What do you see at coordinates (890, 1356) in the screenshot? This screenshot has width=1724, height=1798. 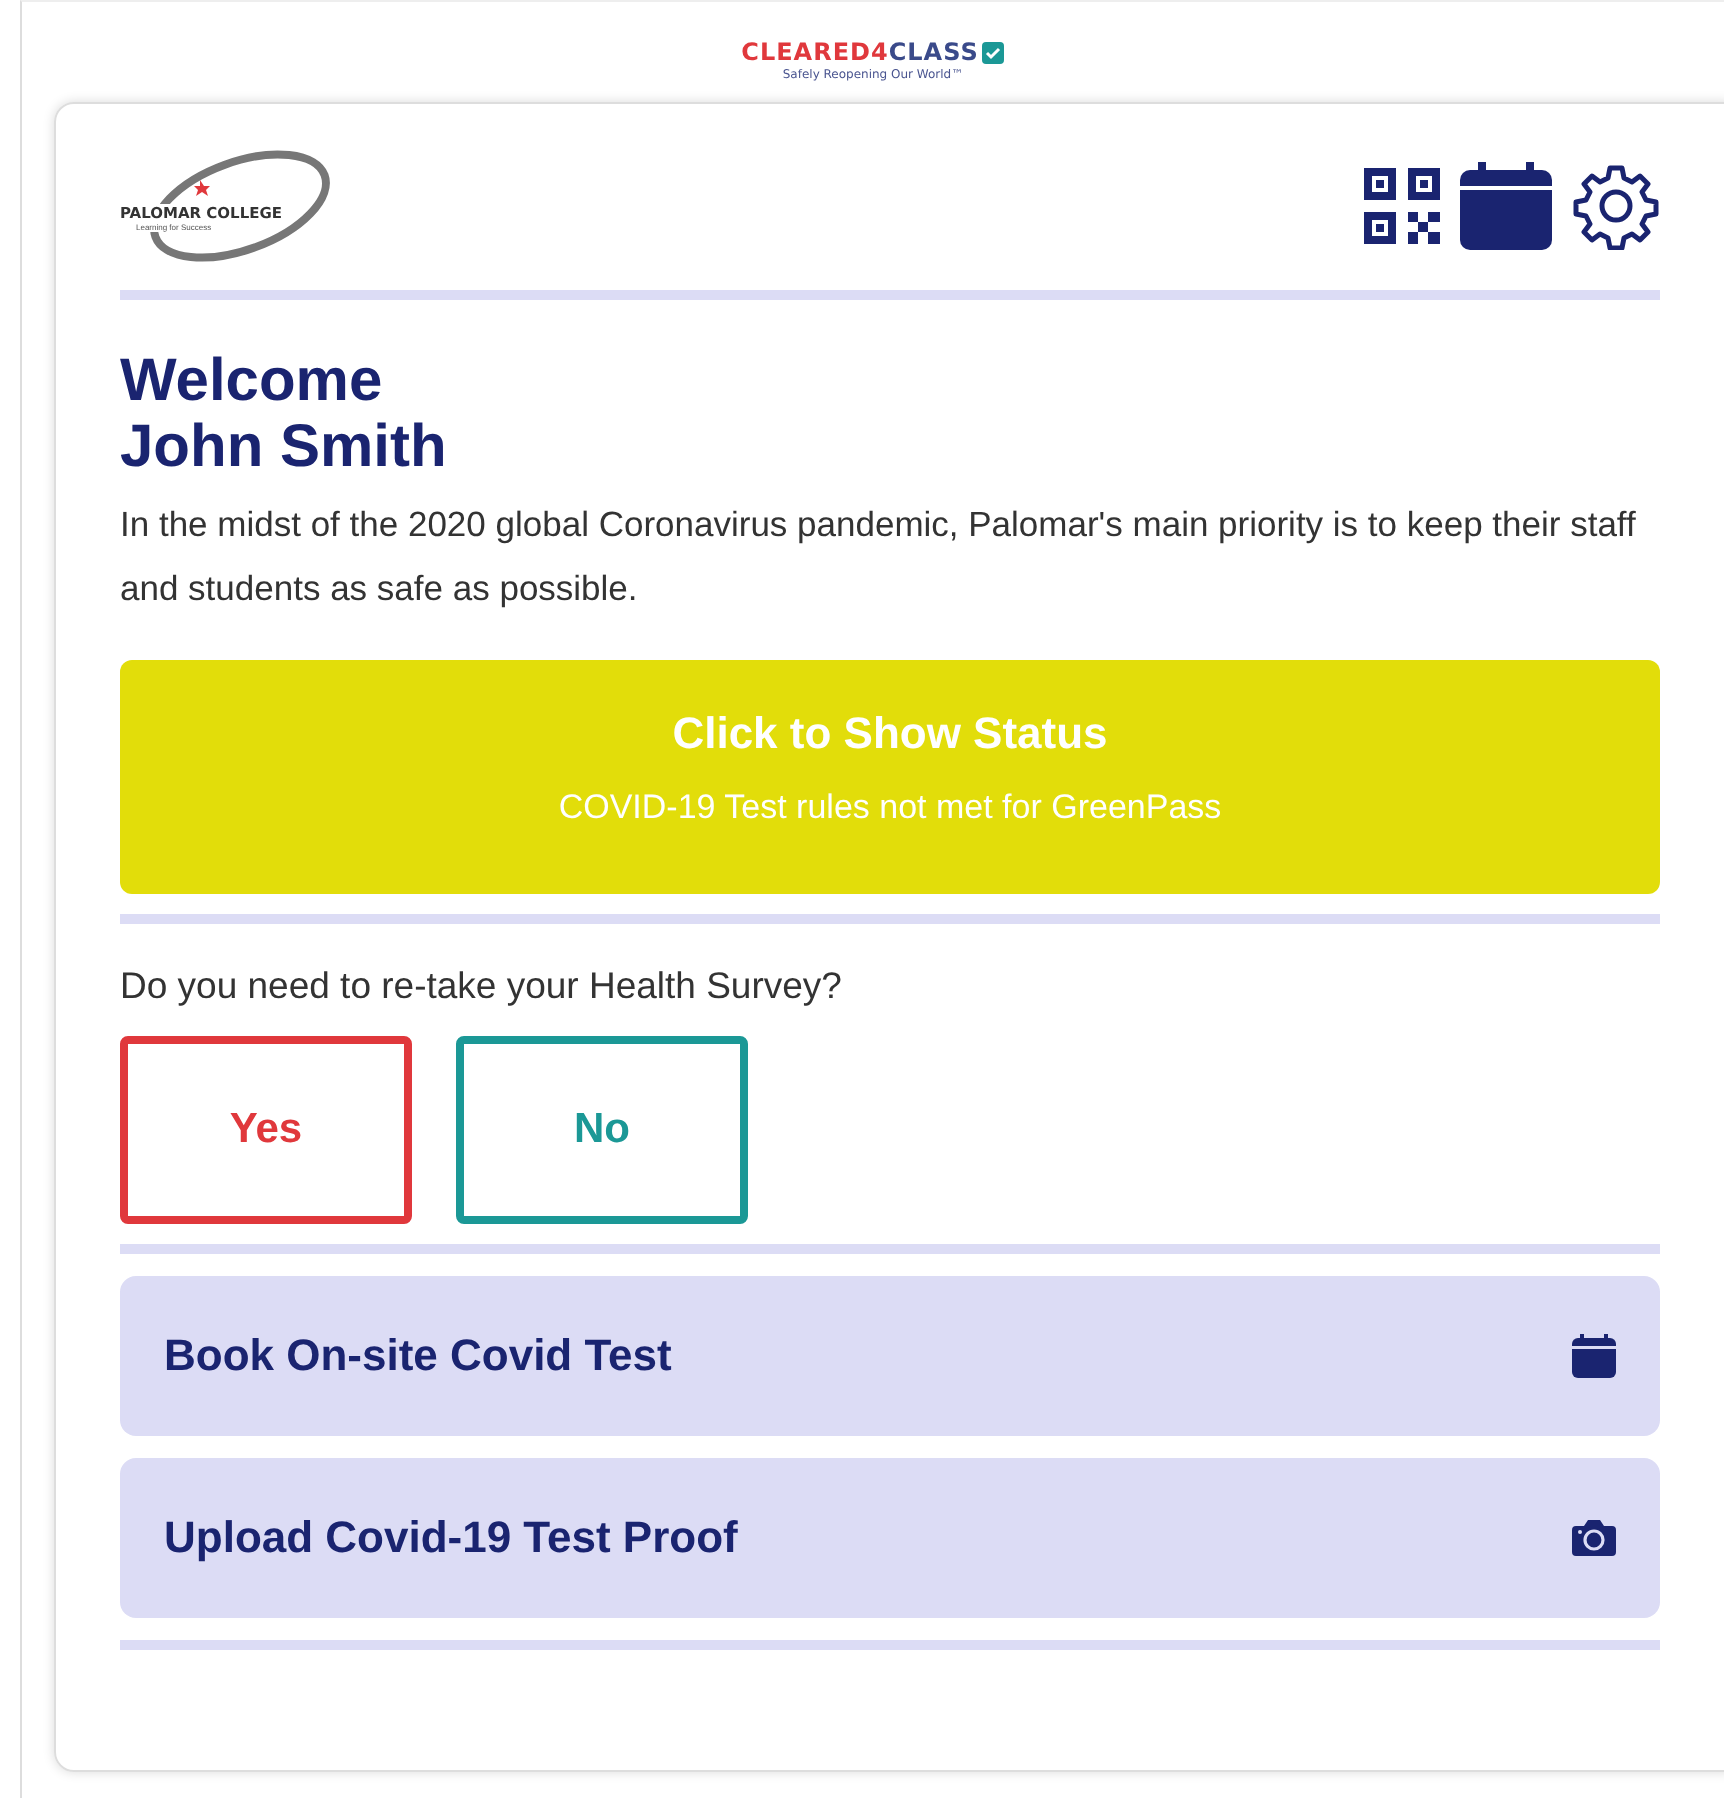 I see `action-button: Book On-site Covid Test` at bounding box center [890, 1356].